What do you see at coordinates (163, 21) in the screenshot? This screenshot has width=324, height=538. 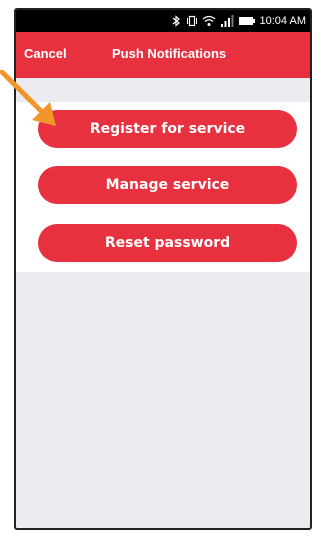 I see `status-bar: 10:04 AM` at bounding box center [163, 21].